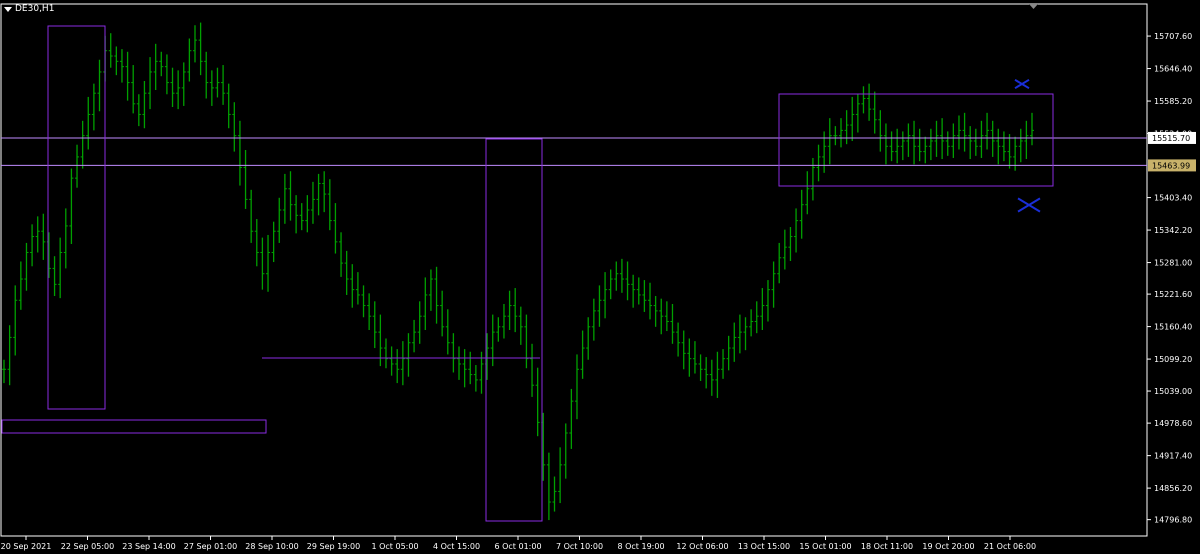  What do you see at coordinates (333, 546) in the screenshot?
I see `x-tick-label: 29 Sep 19:00` at bounding box center [333, 546].